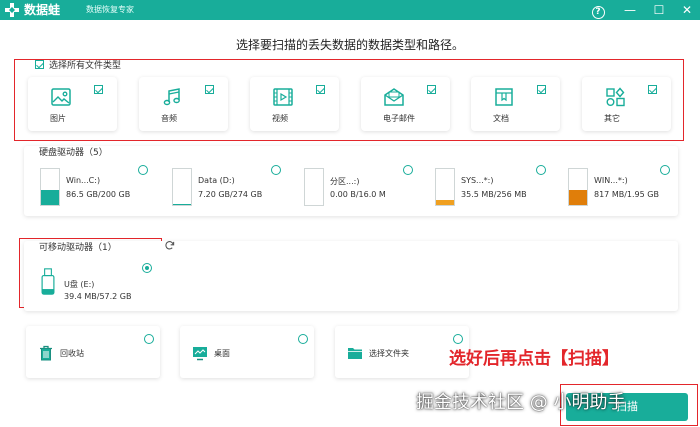 The height and width of the screenshot is (427, 700). I want to click on maximize-button: ☐, so click(659, 10).